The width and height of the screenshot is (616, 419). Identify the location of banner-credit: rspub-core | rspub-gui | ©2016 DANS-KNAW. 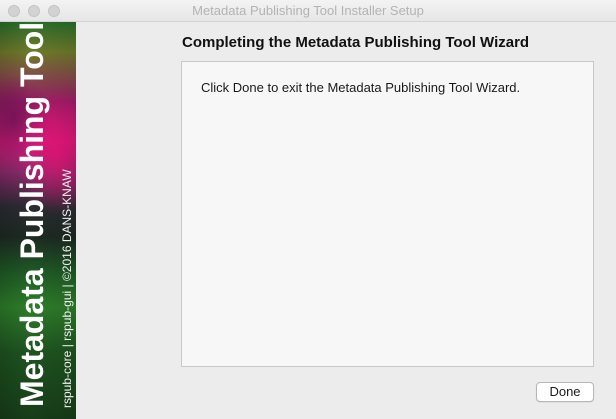
(67, 288).